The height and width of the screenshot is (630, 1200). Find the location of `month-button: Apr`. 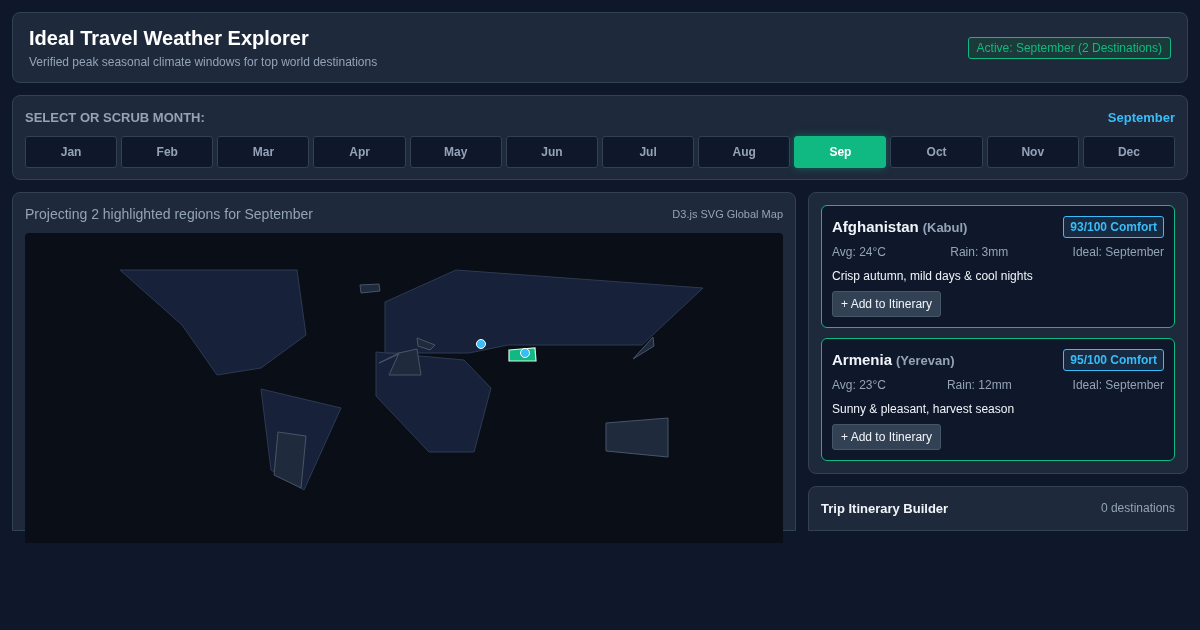

month-button: Apr is located at coordinates (359, 152).